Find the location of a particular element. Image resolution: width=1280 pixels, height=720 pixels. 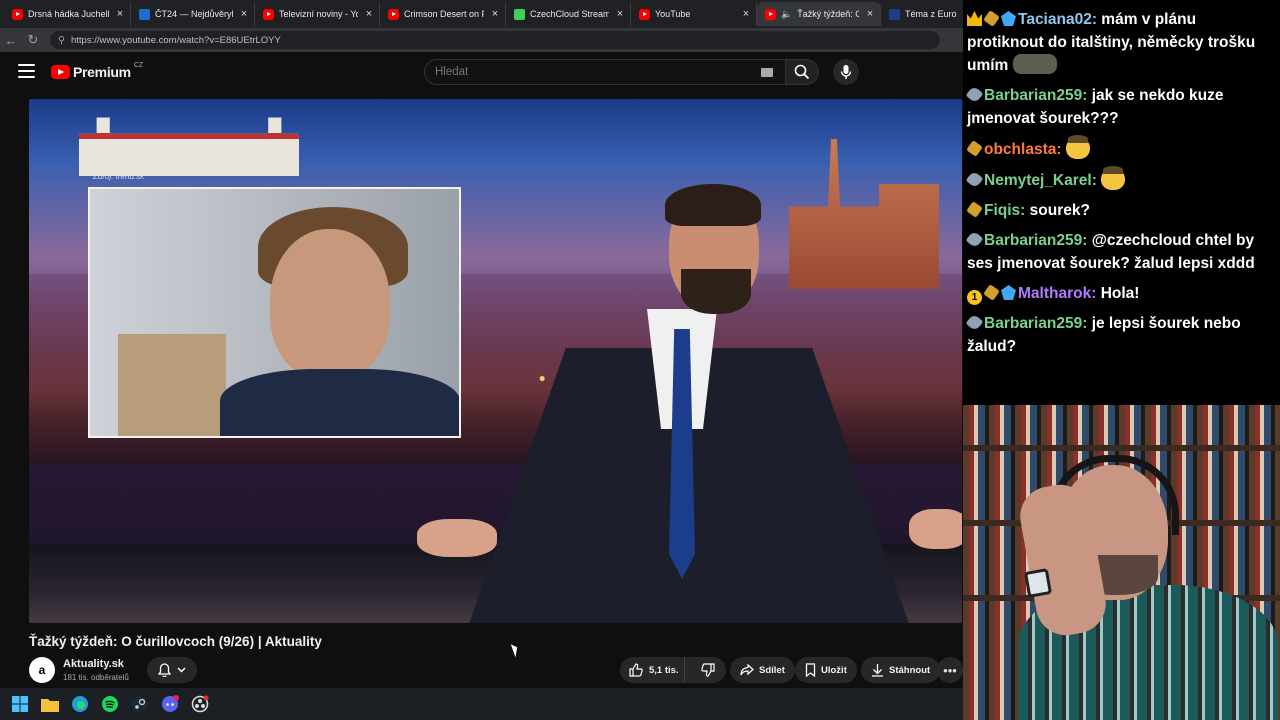

tab-label: ČT24 — Nejdůvěryhodnější is located at coordinates (194, 14).